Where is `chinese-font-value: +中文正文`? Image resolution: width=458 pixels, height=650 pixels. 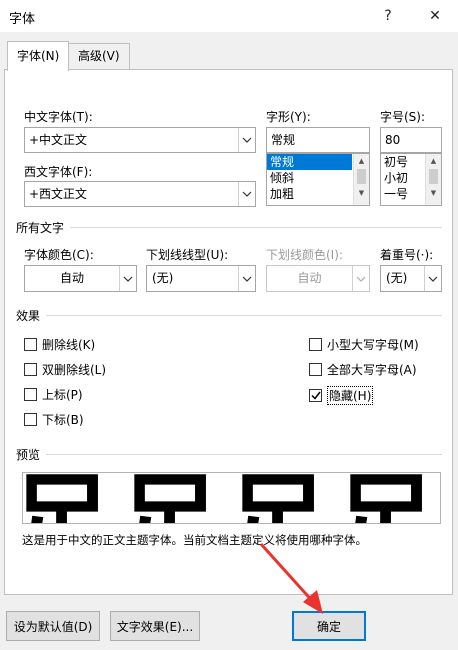 chinese-font-value: +中文正文 is located at coordinates (58, 140).